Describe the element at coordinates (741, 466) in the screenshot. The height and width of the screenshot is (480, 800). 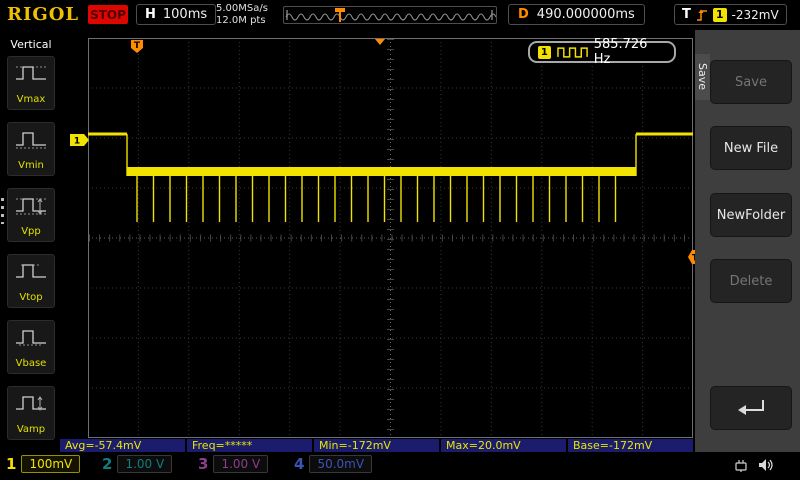
I see `usb-icon` at that location.